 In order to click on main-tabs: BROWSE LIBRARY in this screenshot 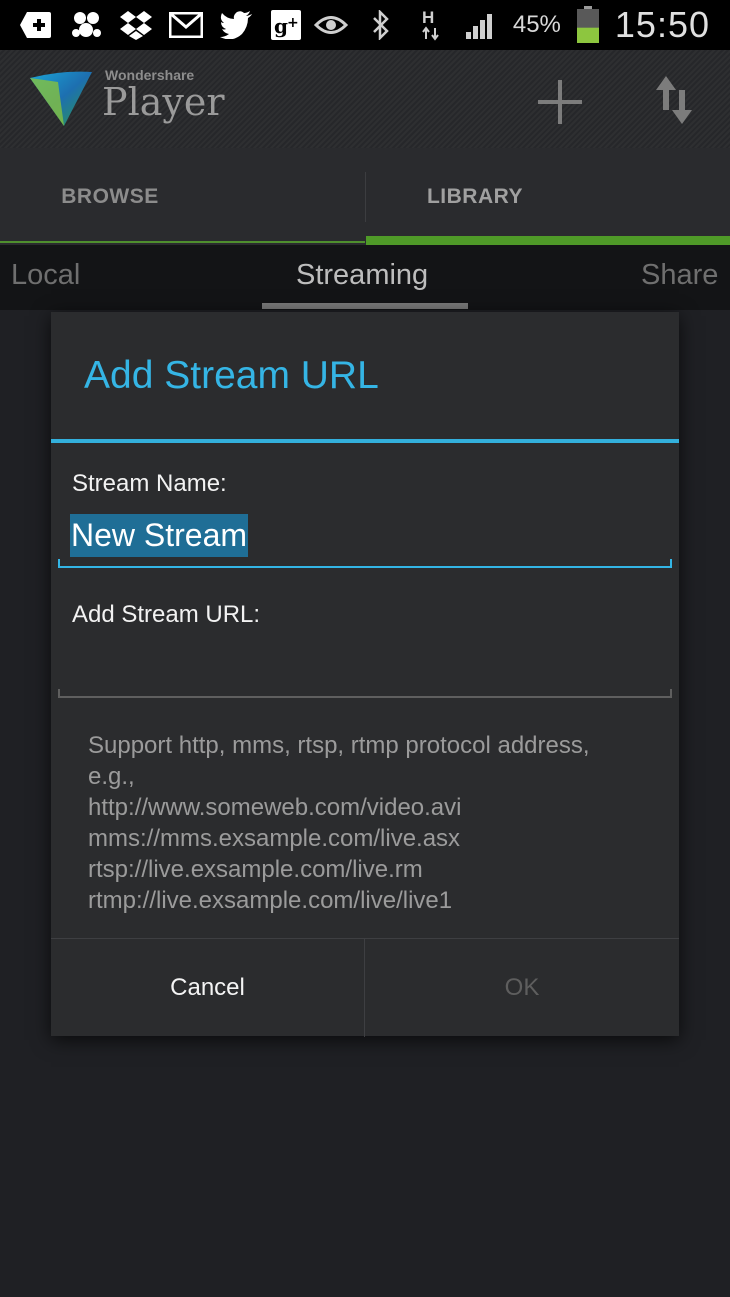, I will do `click(365, 196)`.